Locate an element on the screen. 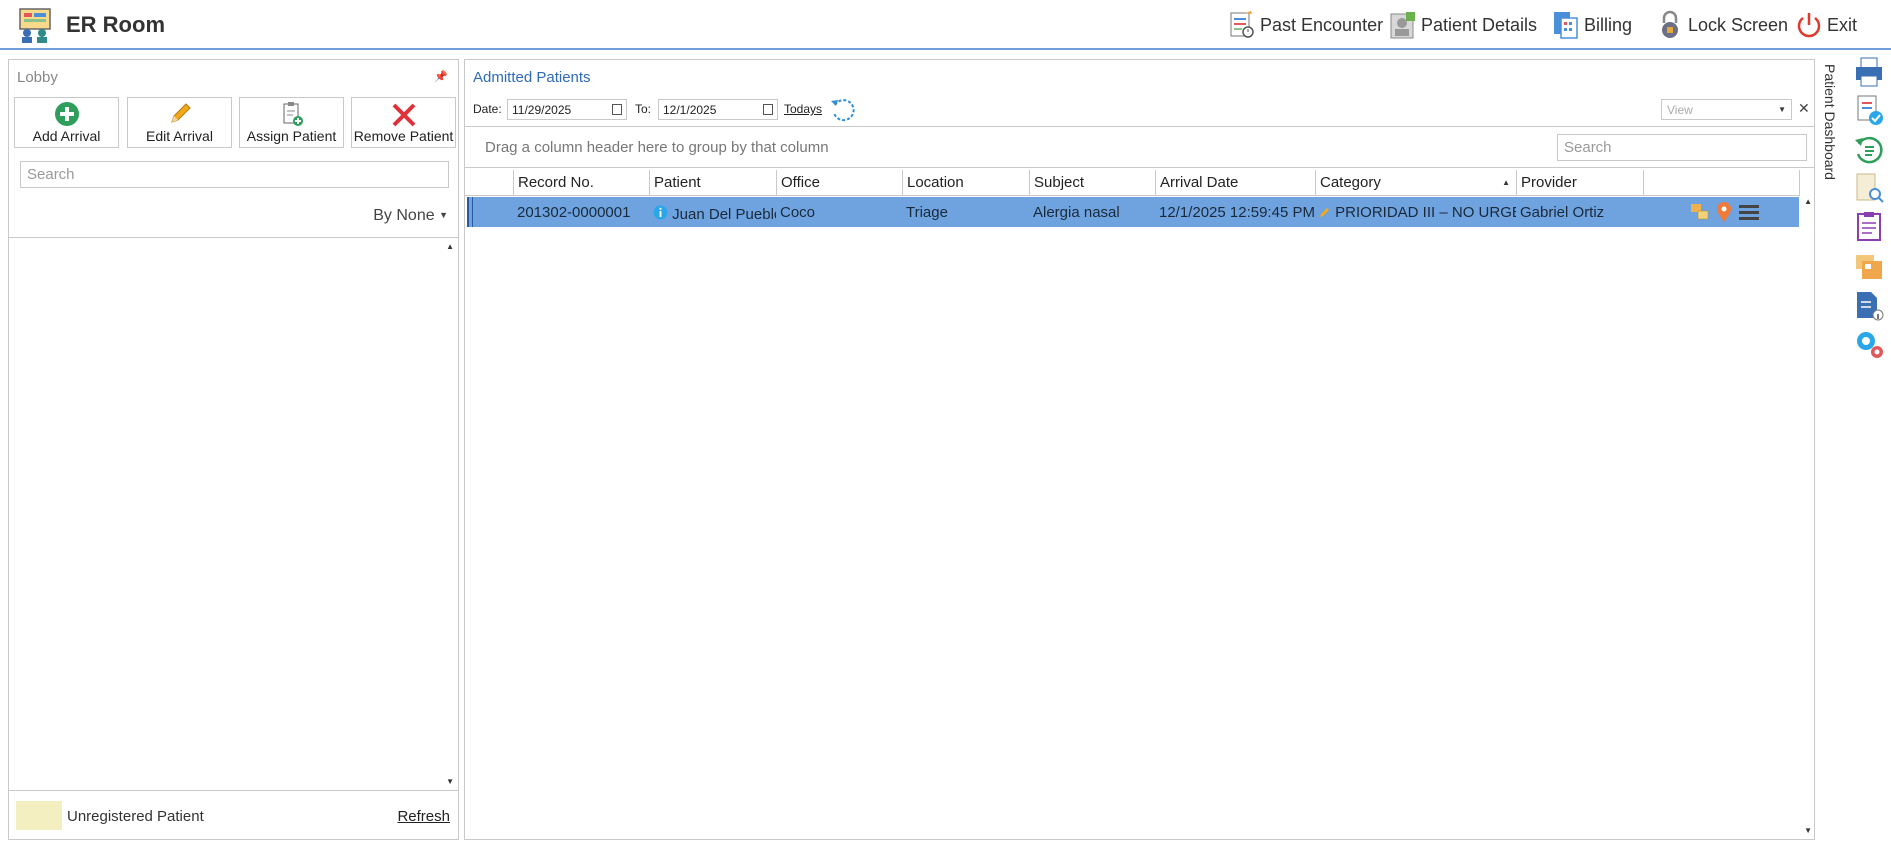 This screenshot has height=844, width=1891. cell-category: PRIORIDAD III – NO URGENTE is located at coordinates (1415, 212).